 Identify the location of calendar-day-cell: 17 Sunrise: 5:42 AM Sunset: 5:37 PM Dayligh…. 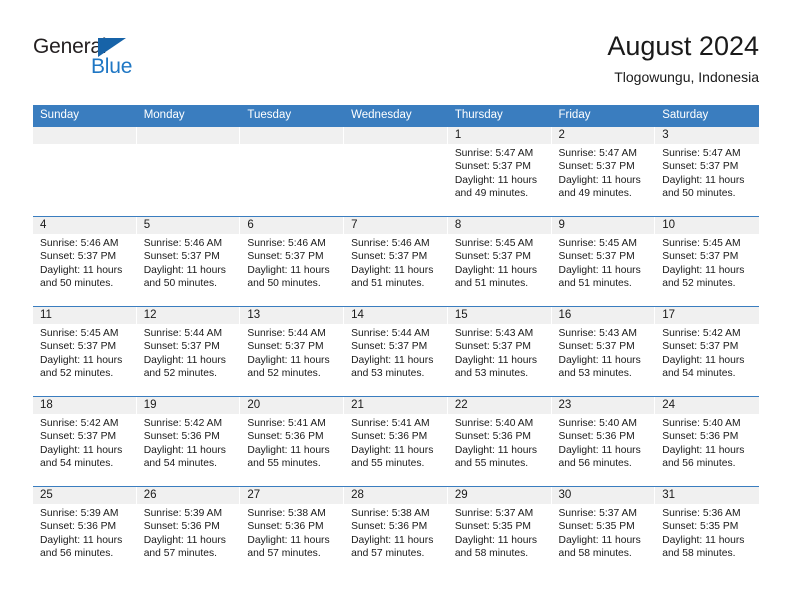
(707, 351).